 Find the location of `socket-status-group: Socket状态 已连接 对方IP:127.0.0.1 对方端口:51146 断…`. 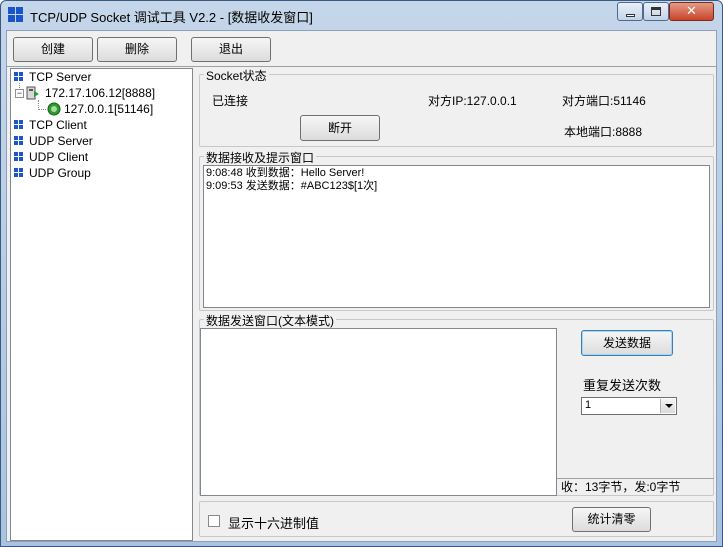

socket-status-group: Socket状态 已连接 对方IP:127.0.0.1 对方端口:51146 断… is located at coordinates (456, 107).